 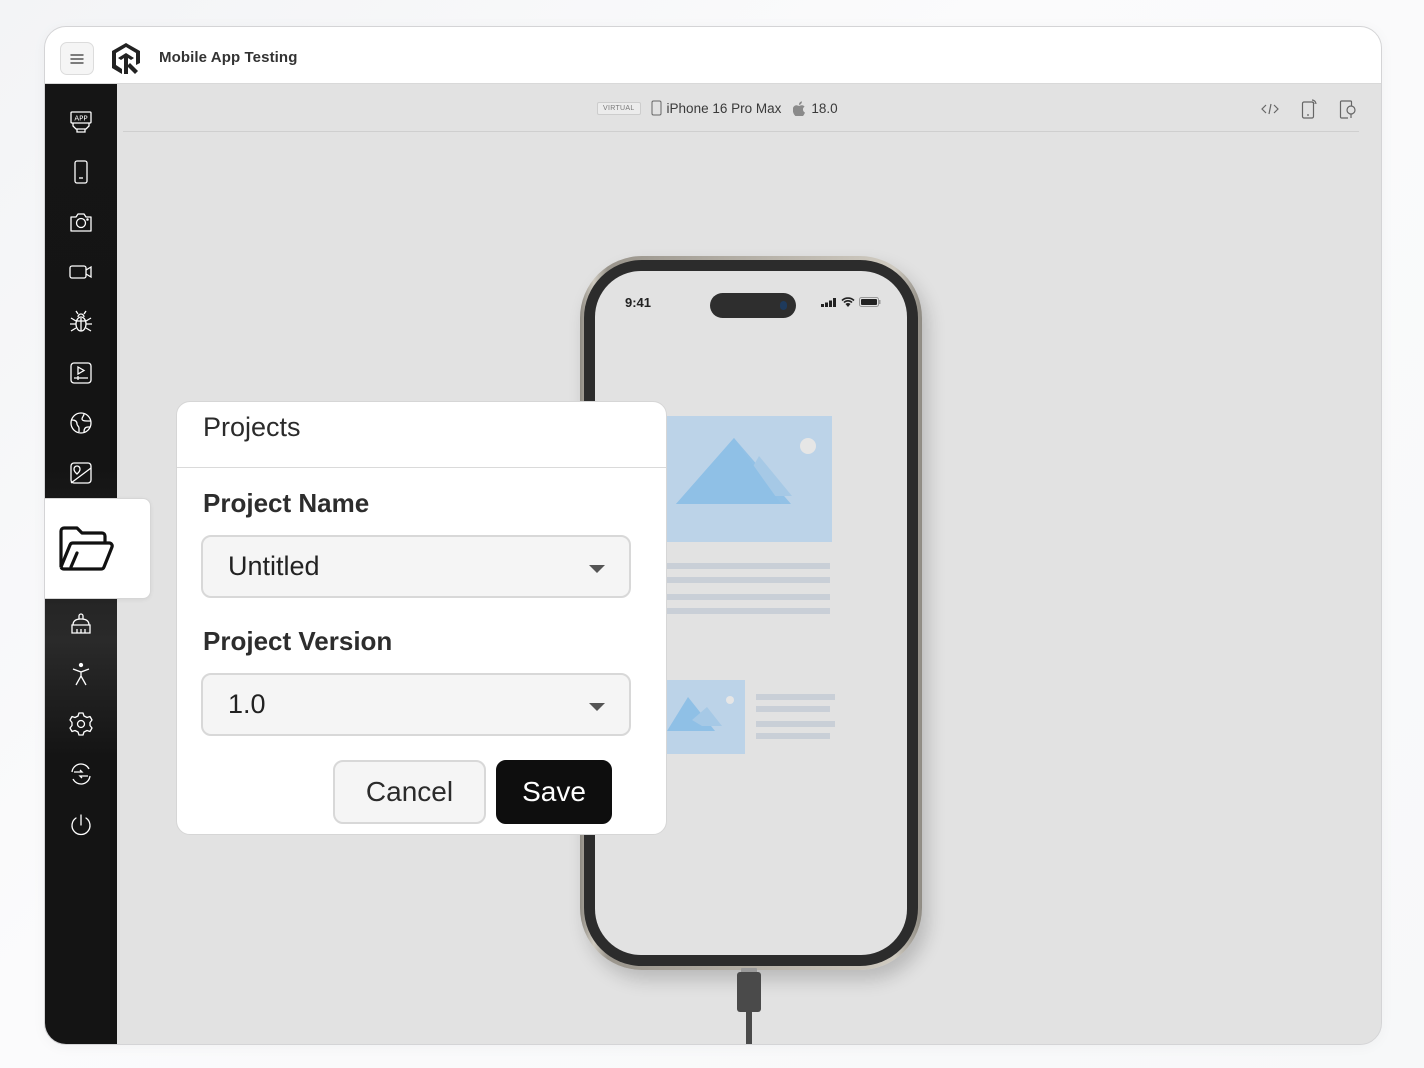 What do you see at coordinates (848, 302) in the screenshot?
I see `wifi-icon` at bounding box center [848, 302].